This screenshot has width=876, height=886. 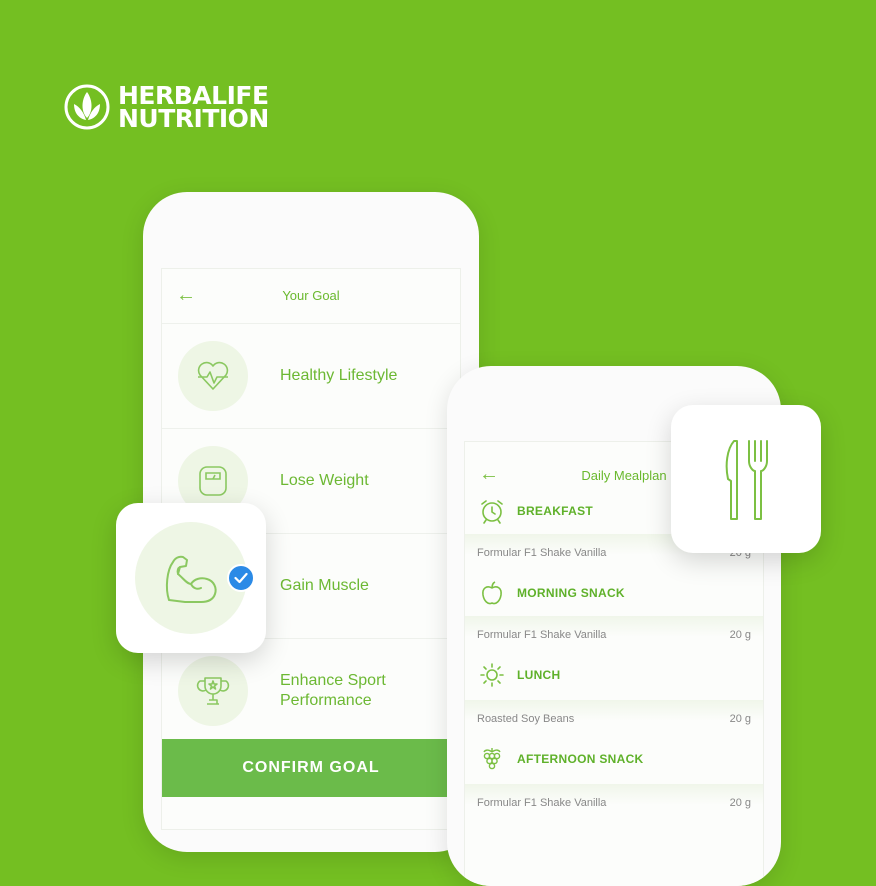 What do you see at coordinates (87, 107) in the screenshot?
I see `herbalife-leaf-icon` at bounding box center [87, 107].